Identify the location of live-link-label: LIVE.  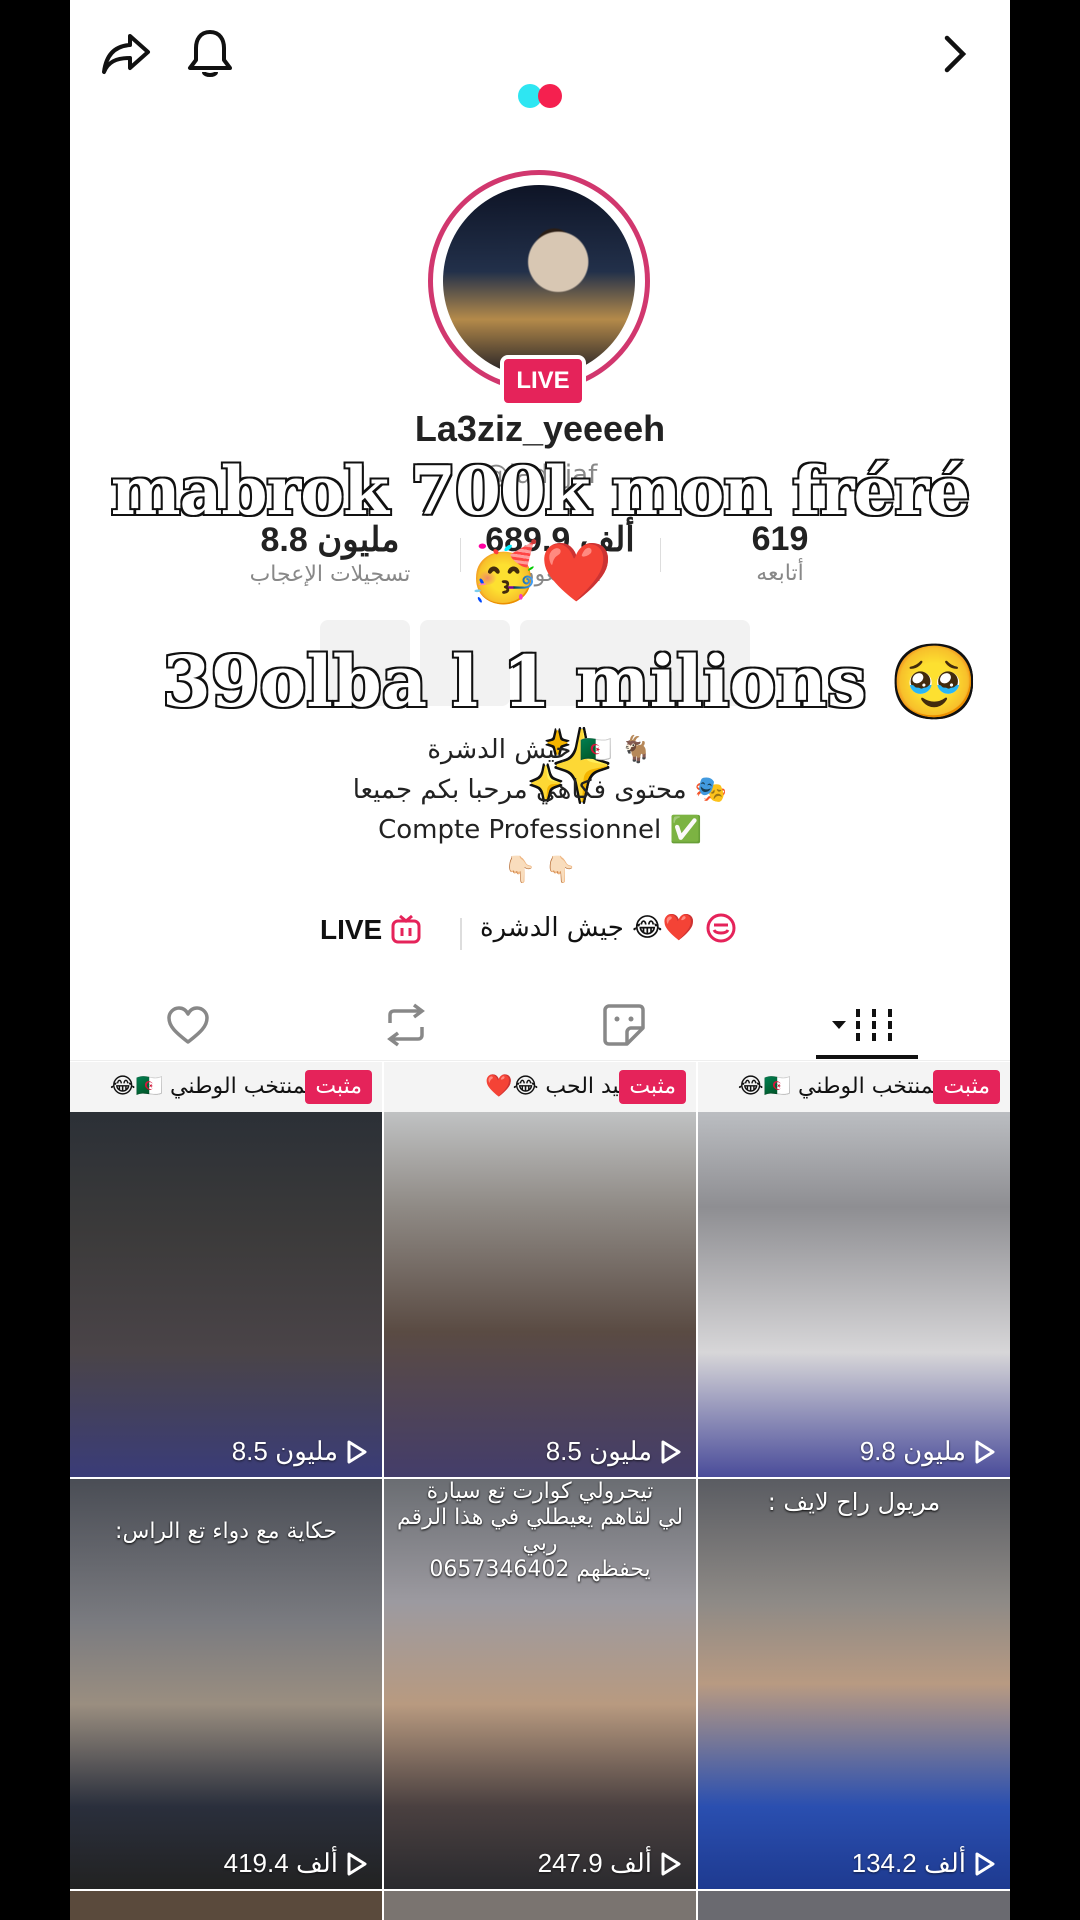
(351, 929).